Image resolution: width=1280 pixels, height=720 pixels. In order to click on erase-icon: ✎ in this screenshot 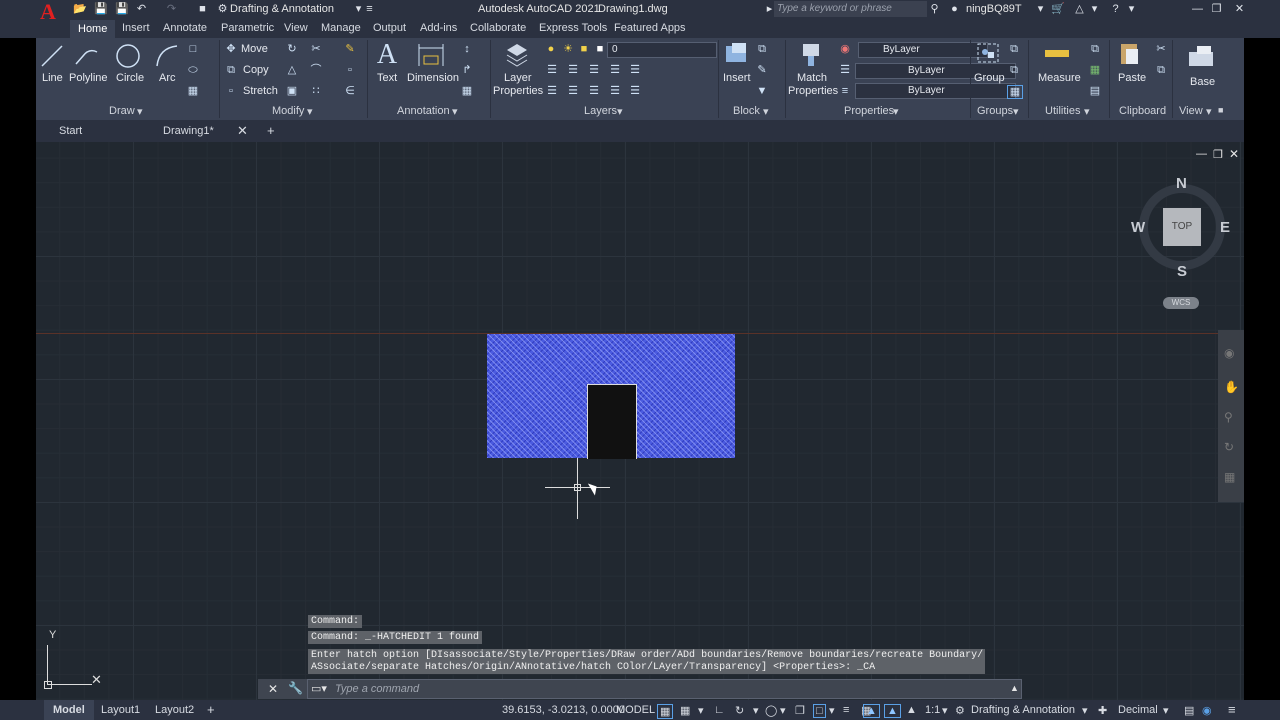, I will do `click(350, 49)`.